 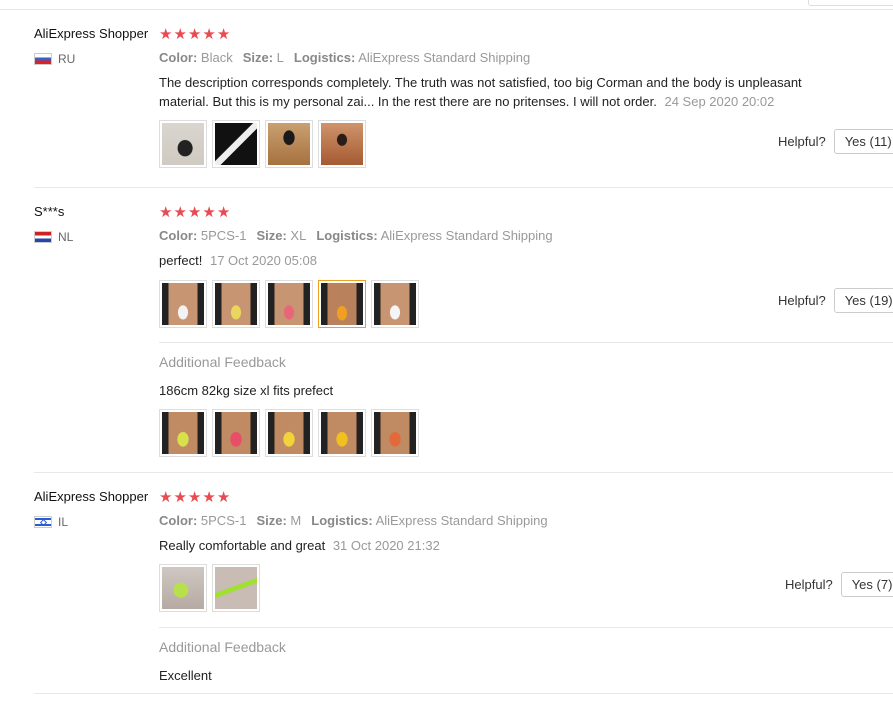 I want to click on reviewer-name: S***s, so click(x=49, y=211).